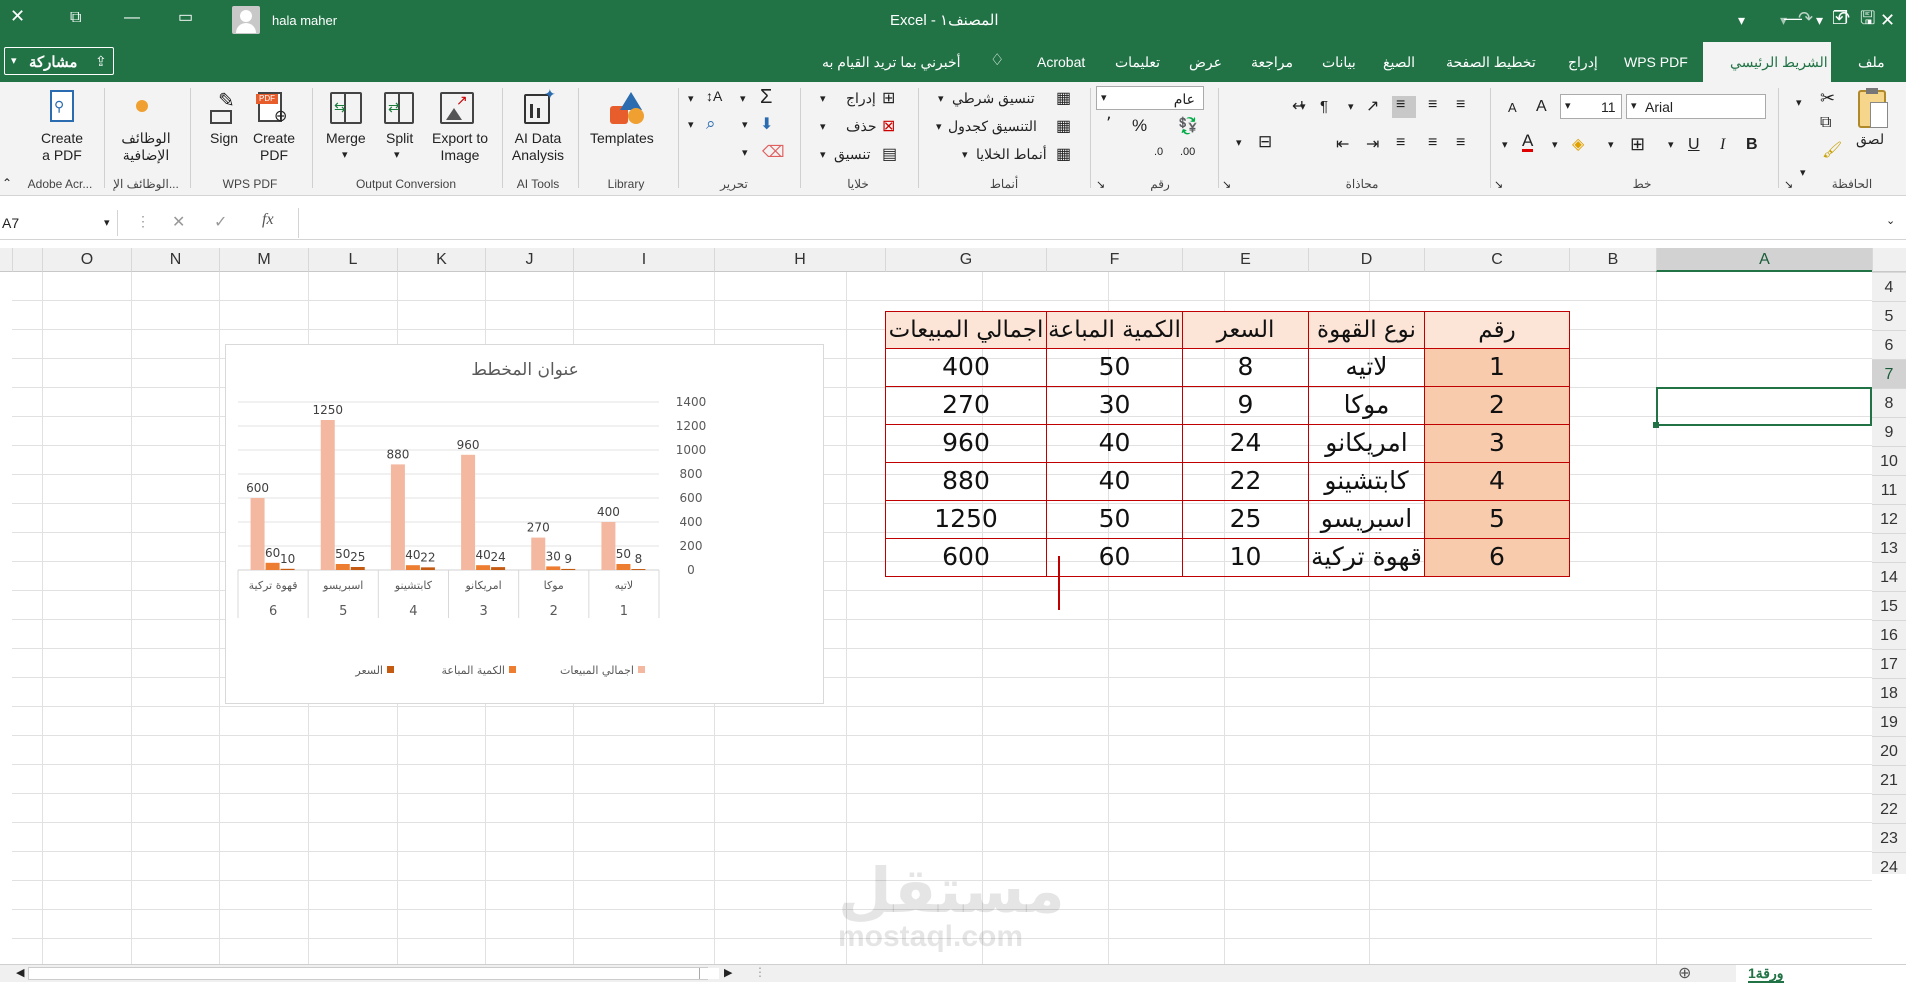  What do you see at coordinates (17, 16) in the screenshot?
I see `app-close-icon: ✕` at bounding box center [17, 16].